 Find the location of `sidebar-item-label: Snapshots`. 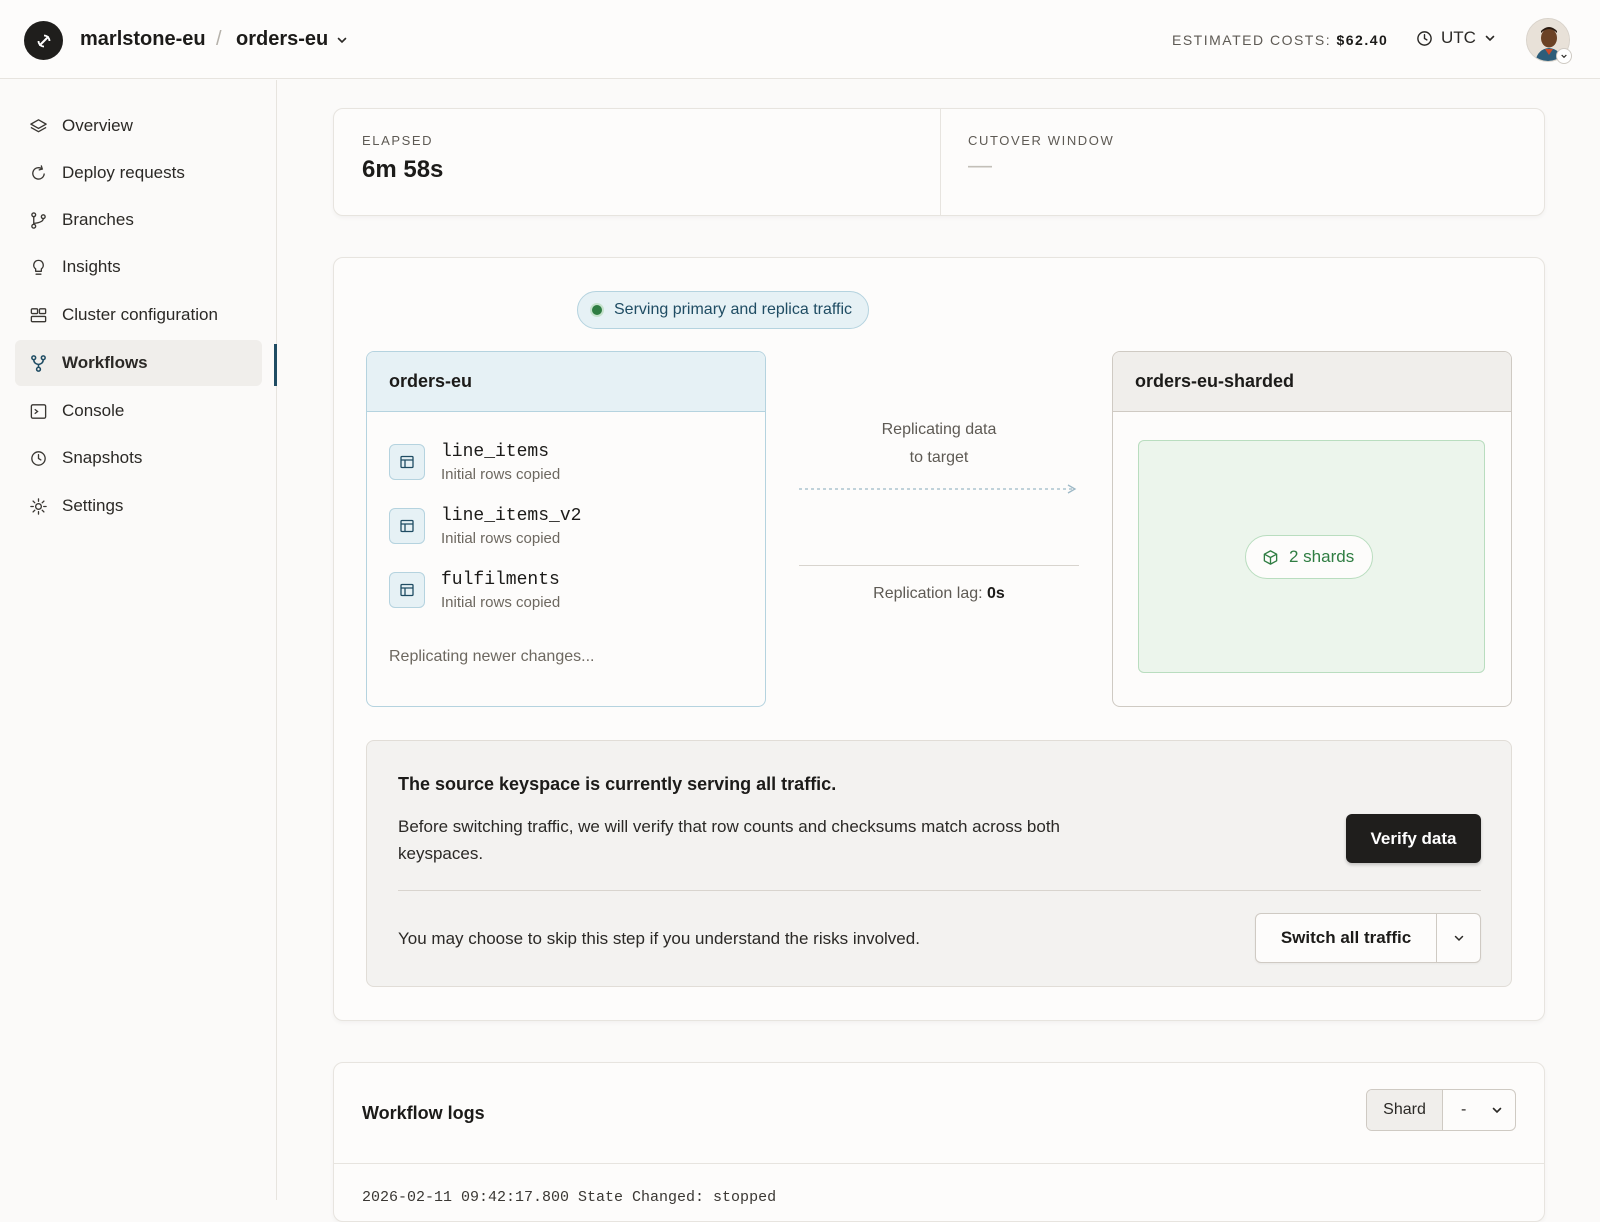

sidebar-item-label: Snapshots is located at coordinates (102, 457).